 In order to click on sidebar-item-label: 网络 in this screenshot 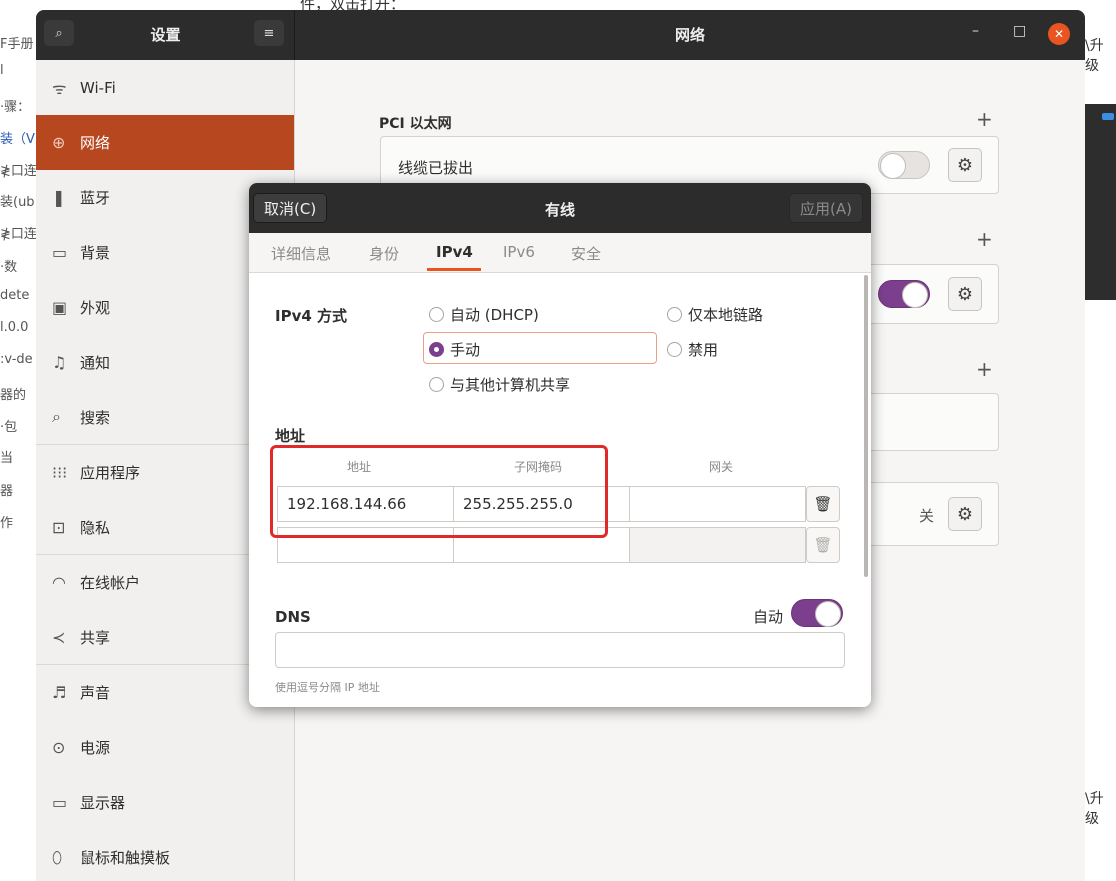, I will do `click(95, 143)`.